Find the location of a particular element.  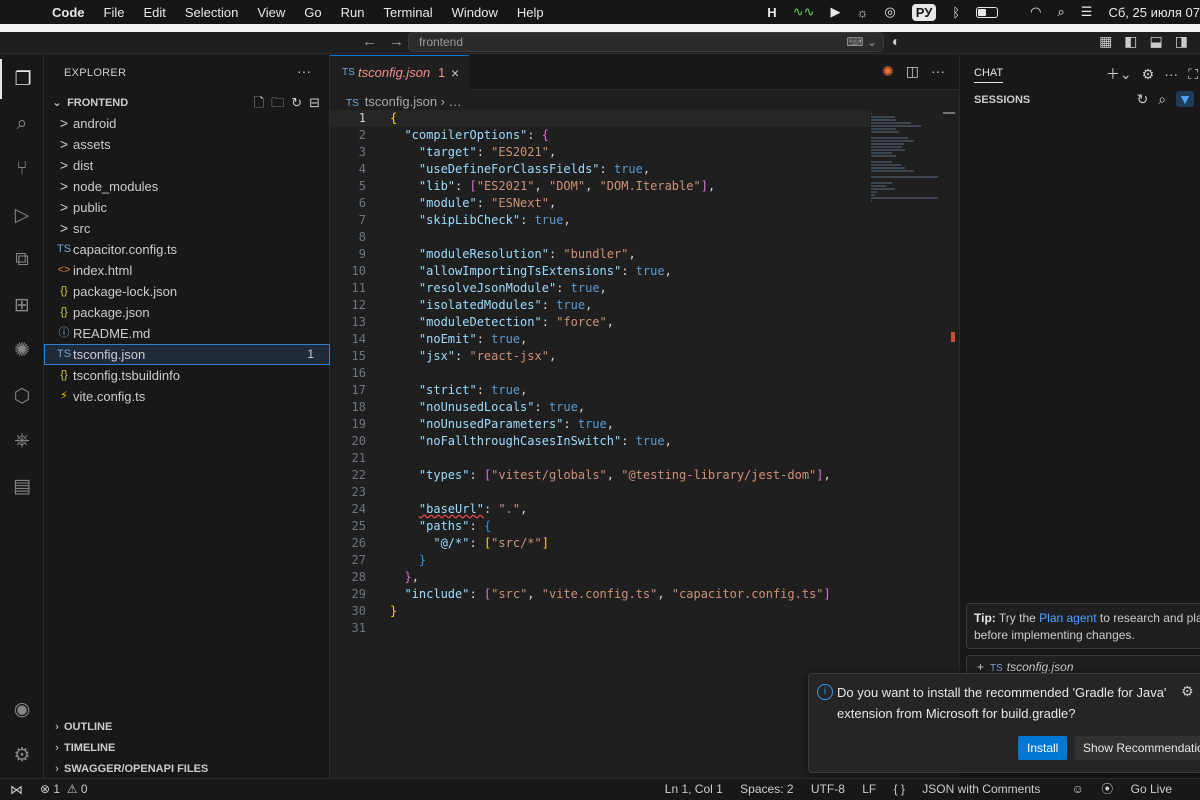

encoding: UTF-8 is located at coordinates (828, 789).